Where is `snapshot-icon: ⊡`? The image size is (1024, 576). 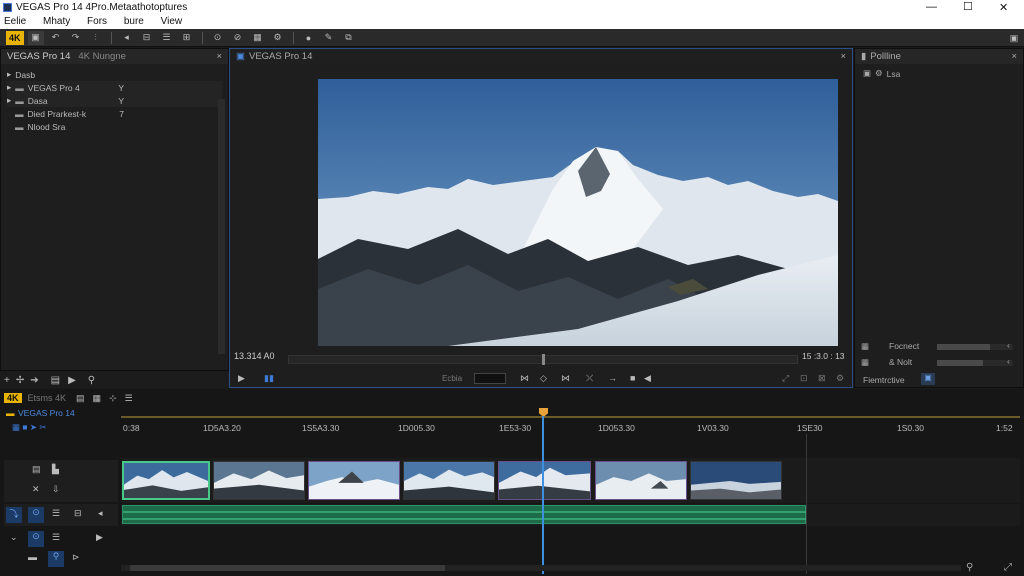 snapshot-icon: ⊡ is located at coordinates (804, 378).